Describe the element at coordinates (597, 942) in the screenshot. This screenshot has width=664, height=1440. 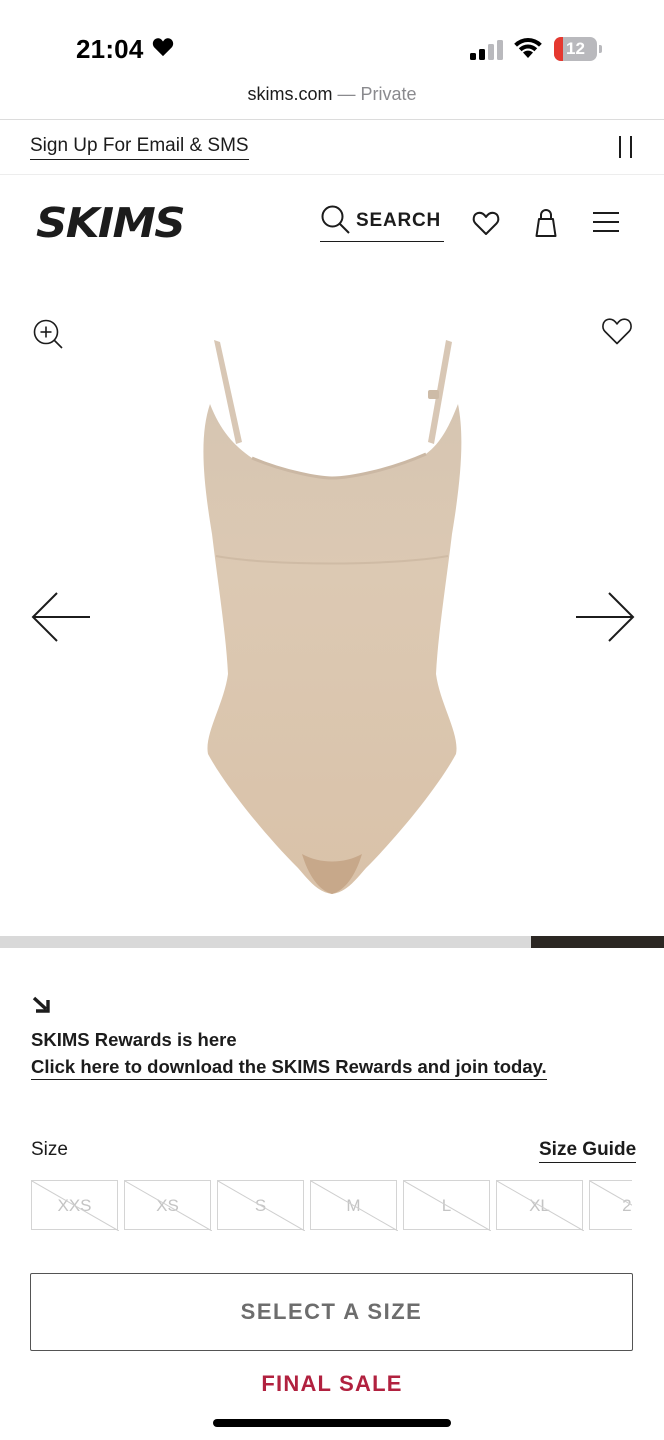
I see `gallery-progress-fill` at that location.